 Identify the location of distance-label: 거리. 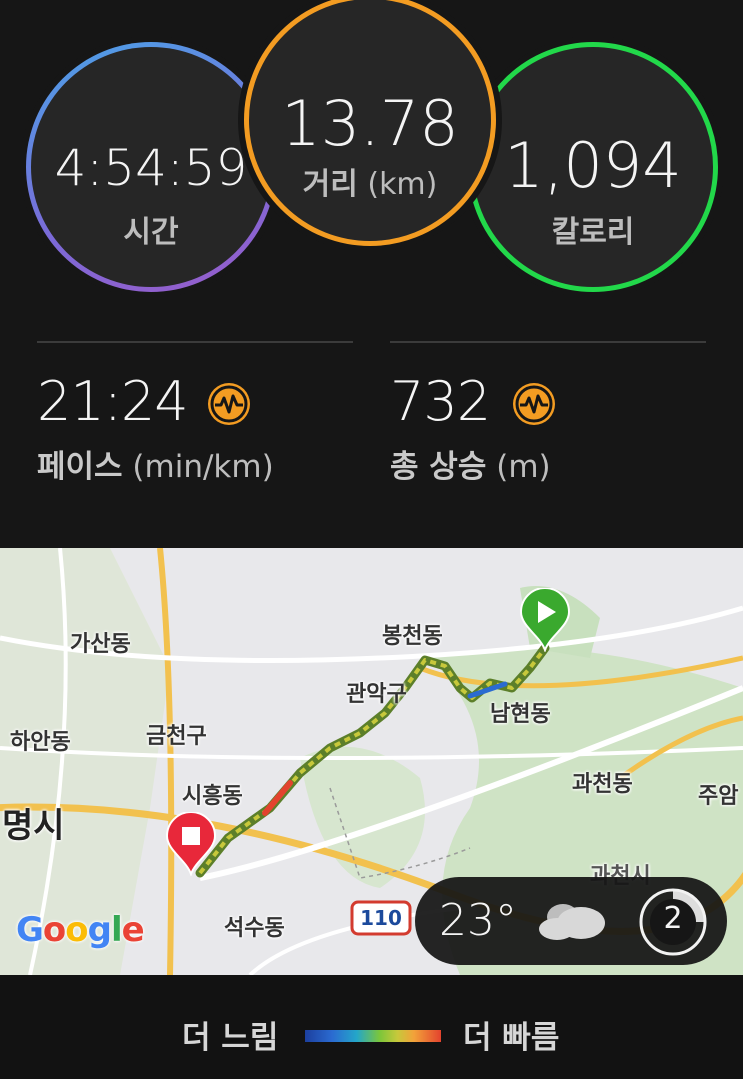
(330, 184).